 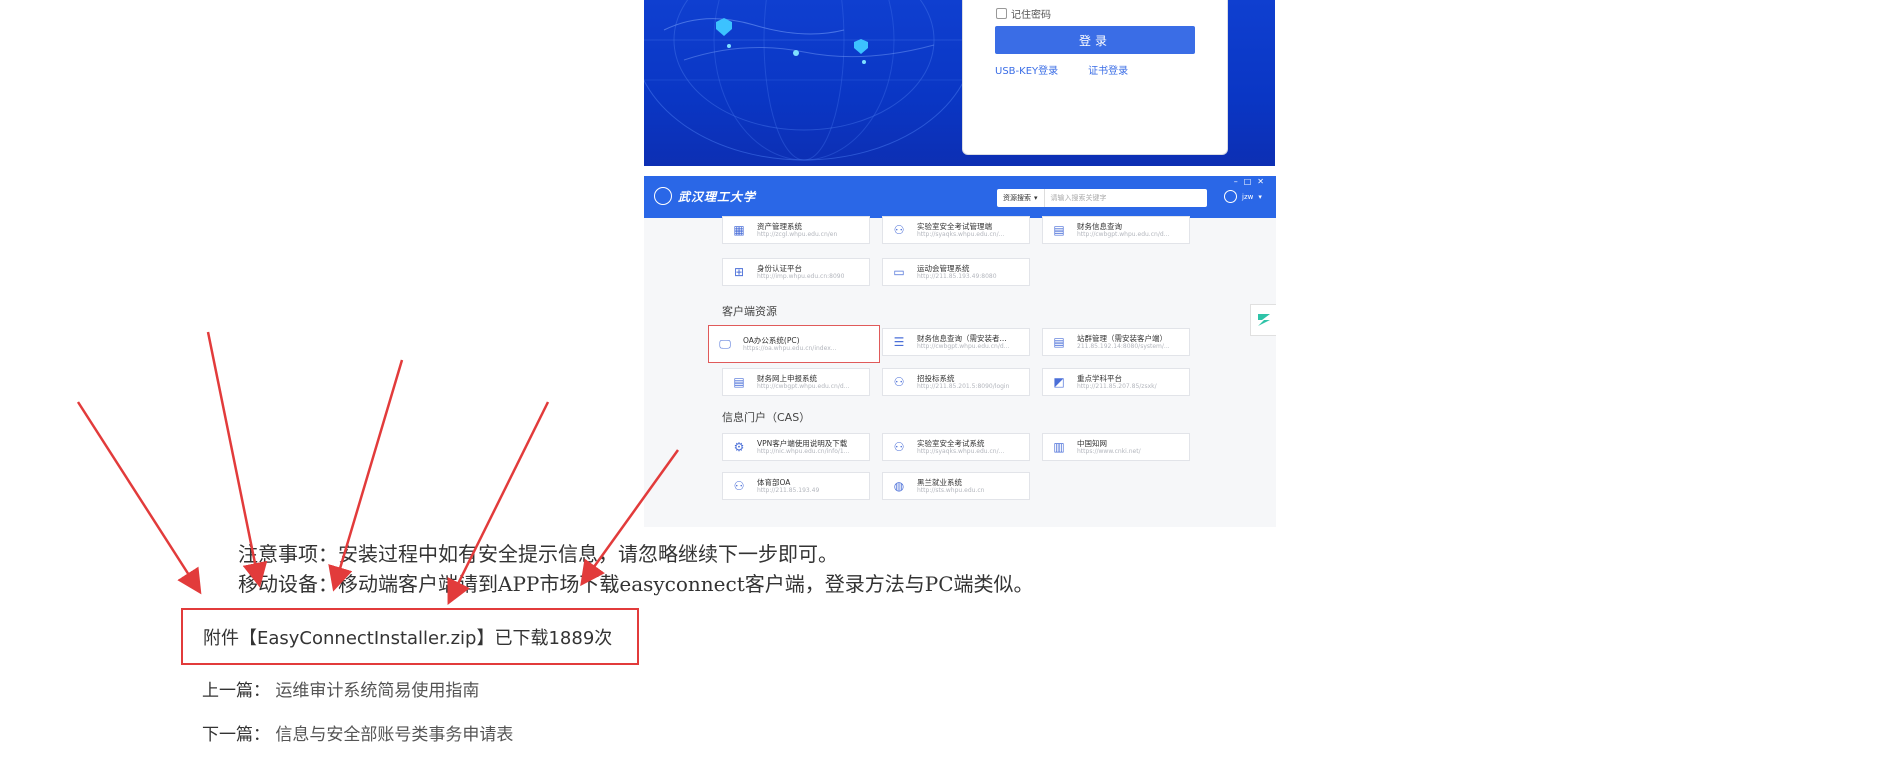 What do you see at coordinates (788, 490) in the screenshot?
I see `tile-url: http://211.85.193.49` at bounding box center [788, 490].